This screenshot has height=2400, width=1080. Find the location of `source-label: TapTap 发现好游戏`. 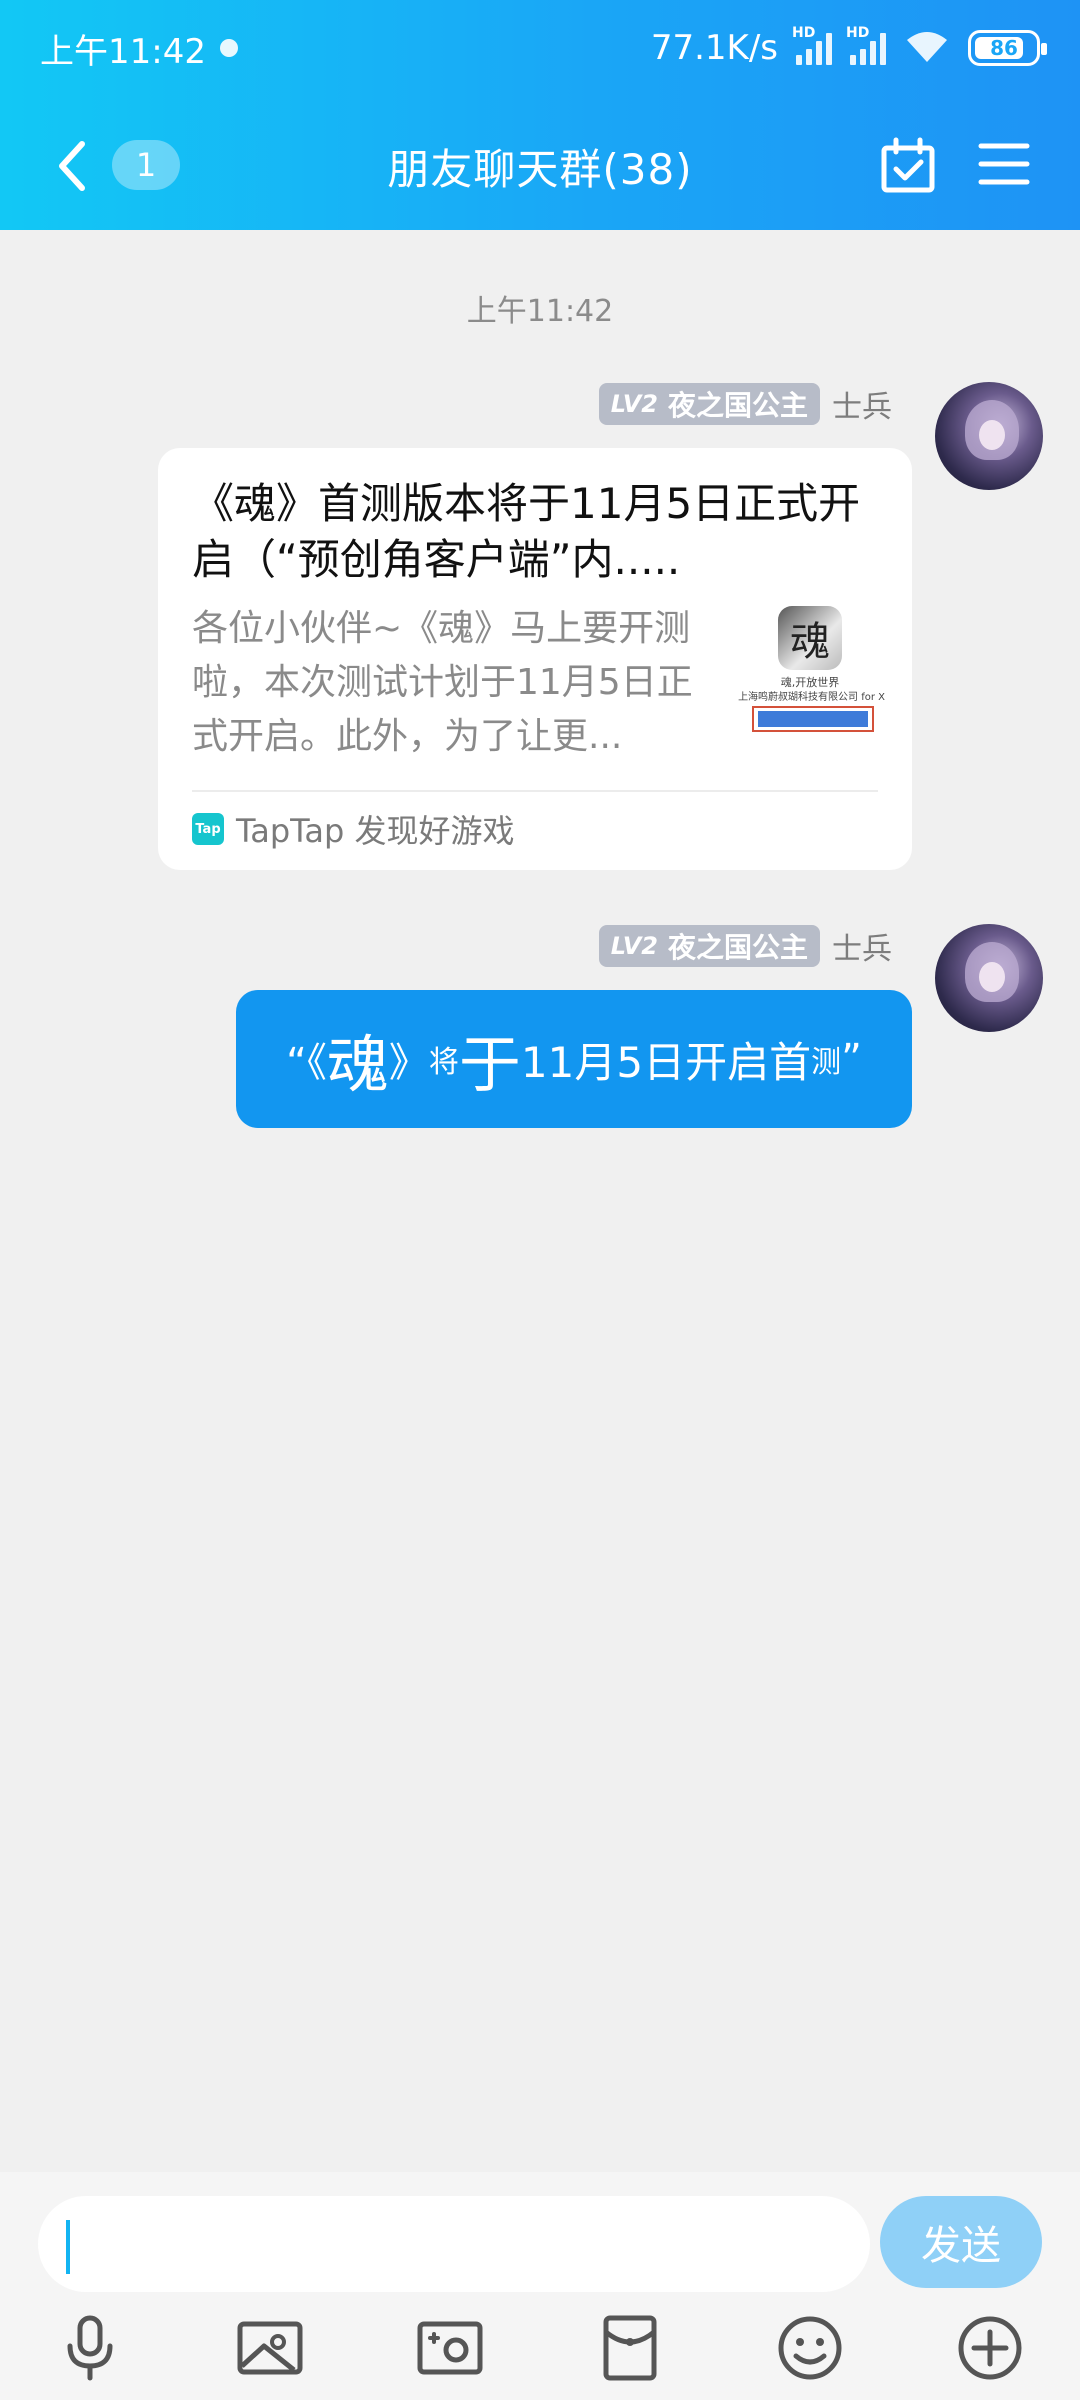

source-label: TapTap 发现好游戏 is located at coordinates (375, 831).